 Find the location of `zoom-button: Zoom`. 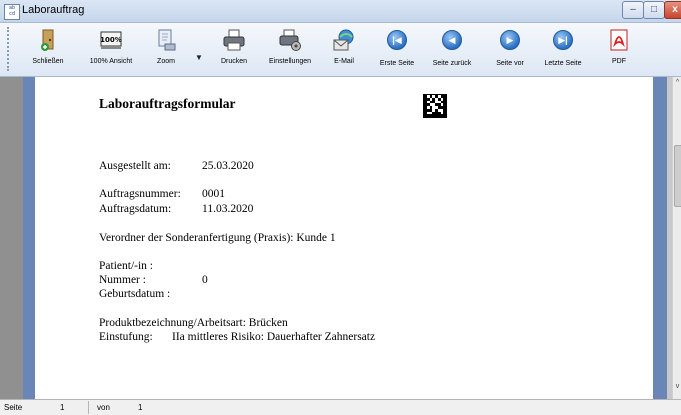

zoom-button: Zoom is located at coordinates (166, 49).